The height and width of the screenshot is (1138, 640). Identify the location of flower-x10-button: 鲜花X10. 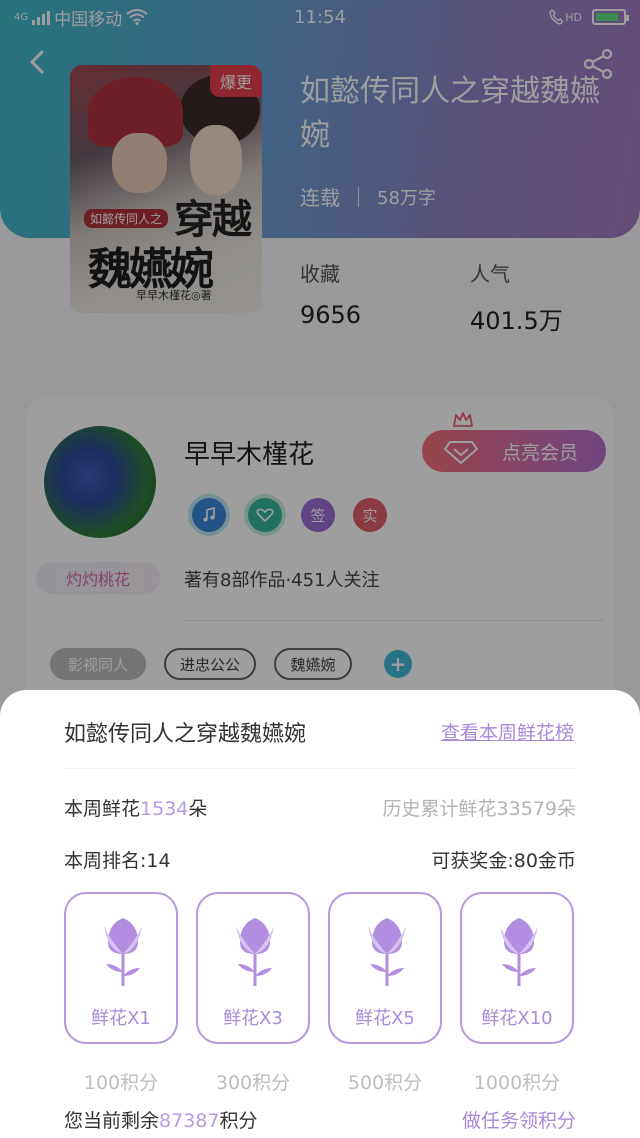
(517, 968).